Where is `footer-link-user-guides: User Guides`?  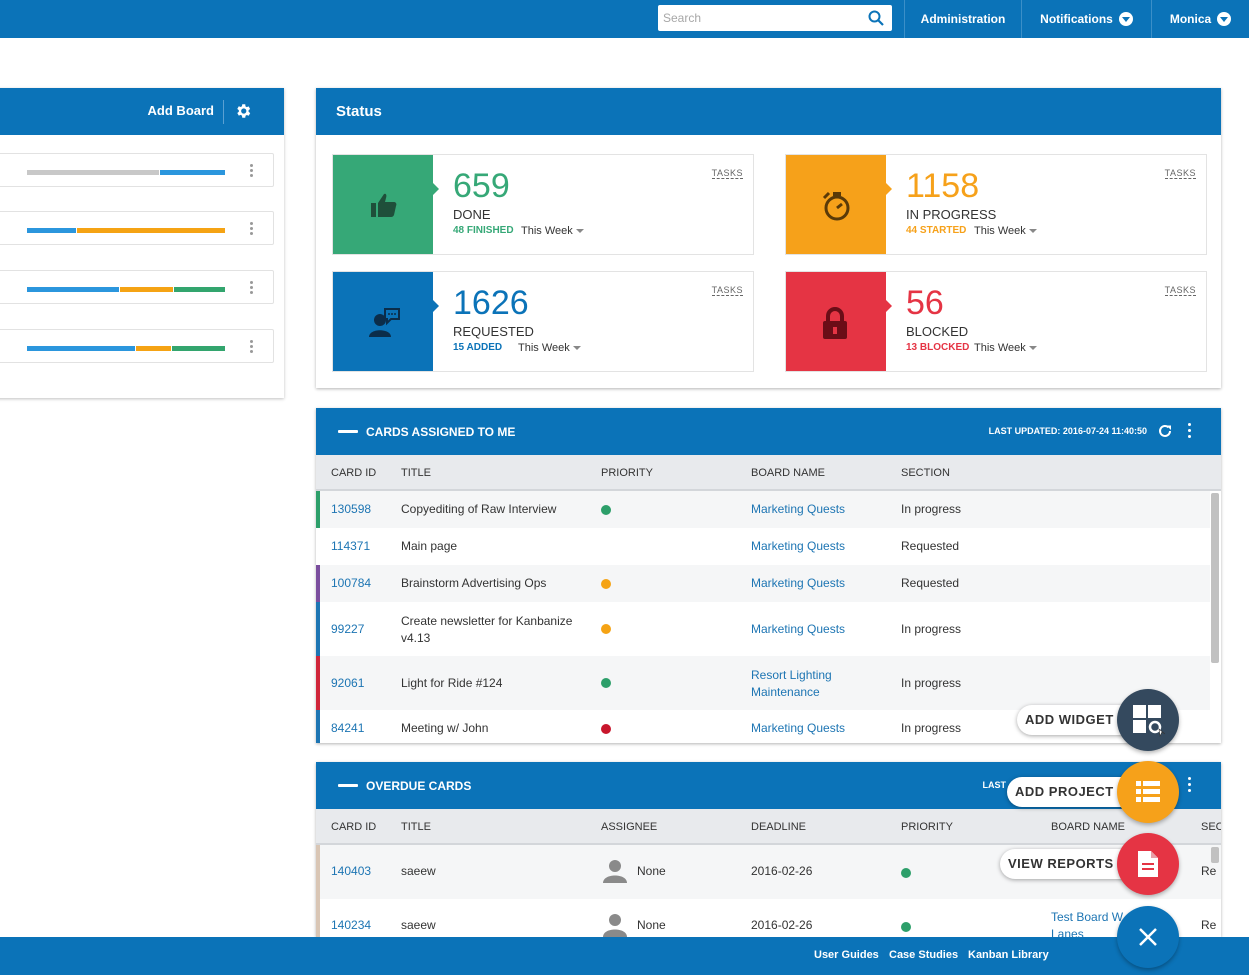 footer-link-user-guides: User Guides is located at coordinates (846, 955).